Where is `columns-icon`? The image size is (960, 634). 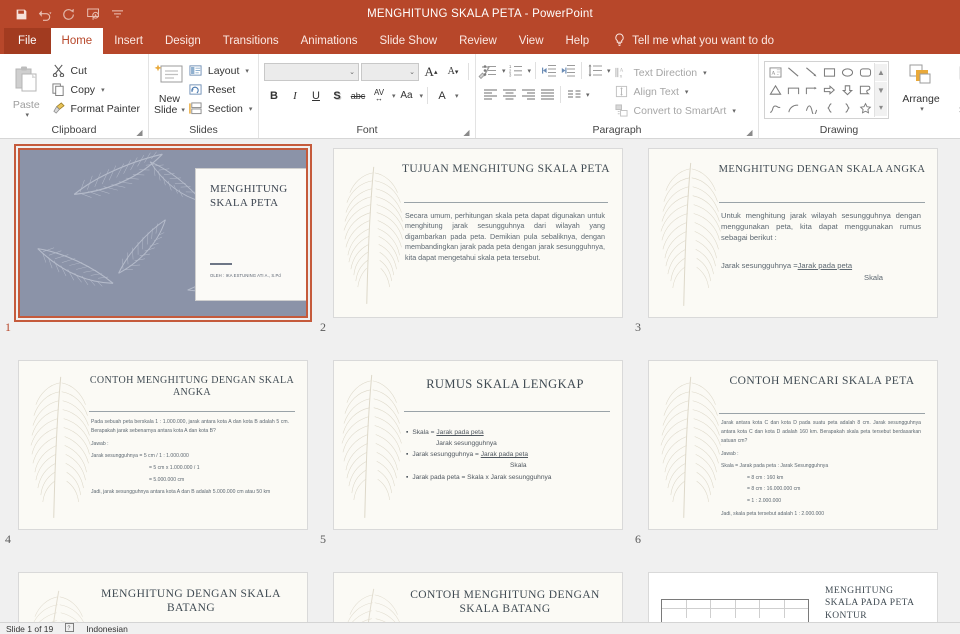 columns-icon is located at coordinates (574, 94).